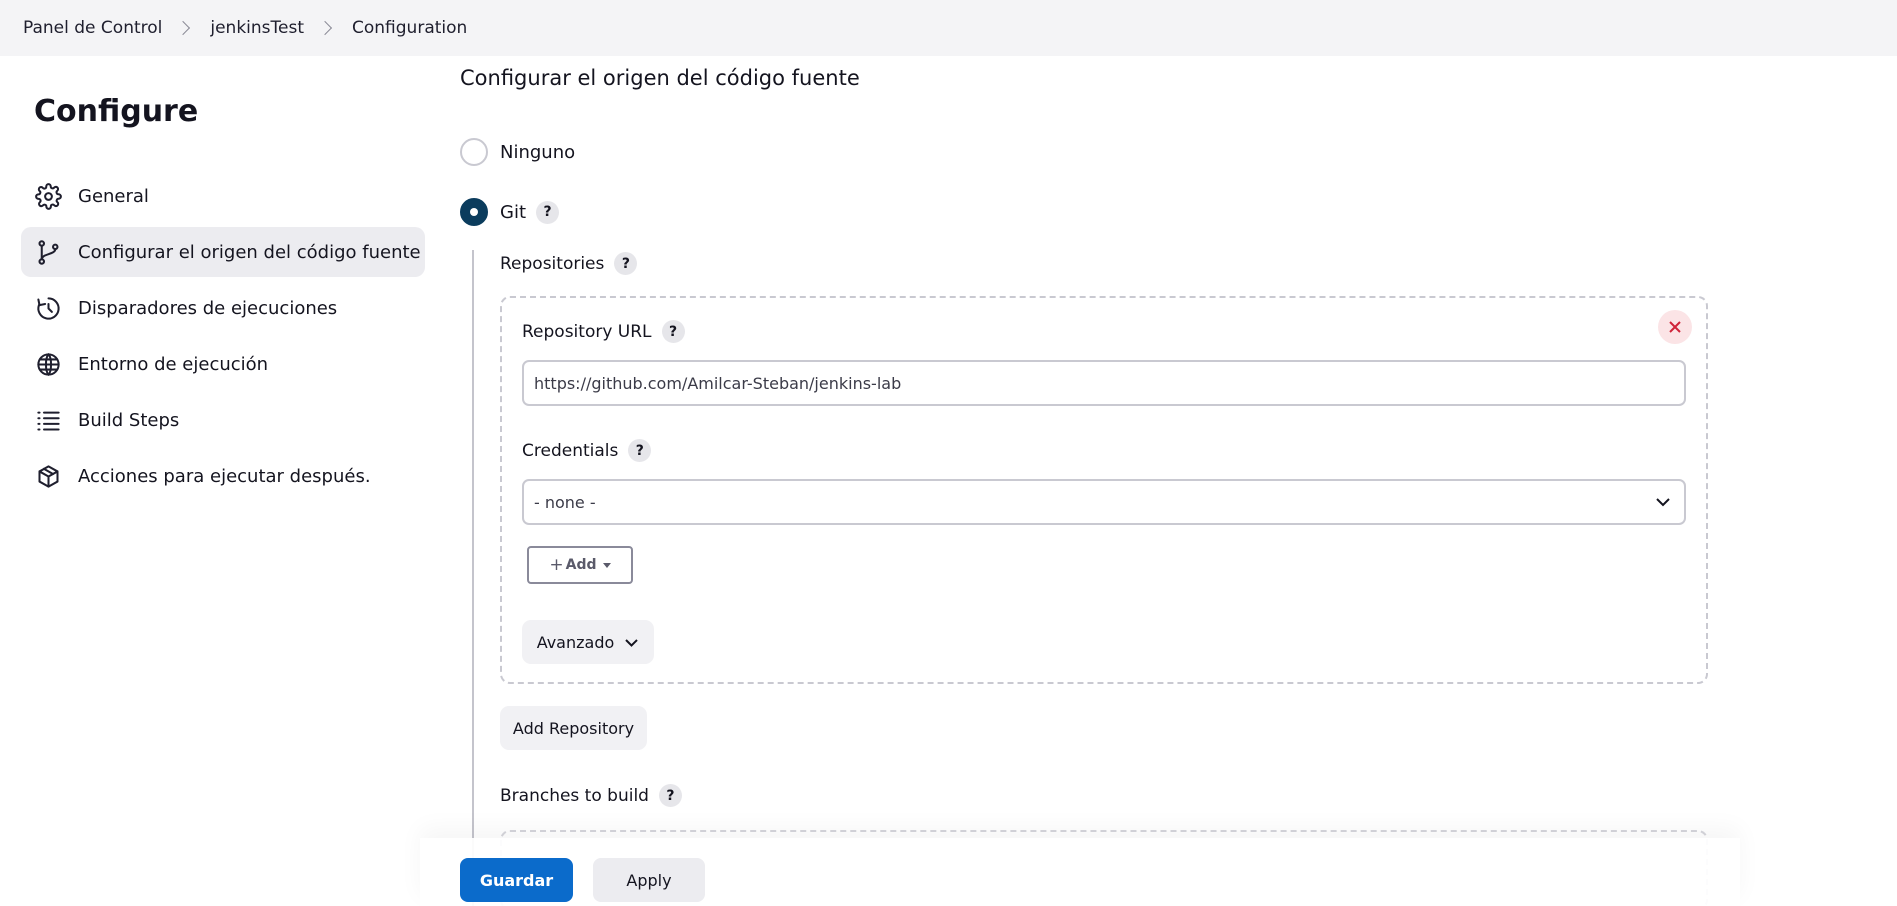 This screenshot has width=1897, height=906. What do you see at coordinates (660, 78) in the screenshot?
I see `section-title: Configurar el origen del código fuente` at bounding box center [660, 78].